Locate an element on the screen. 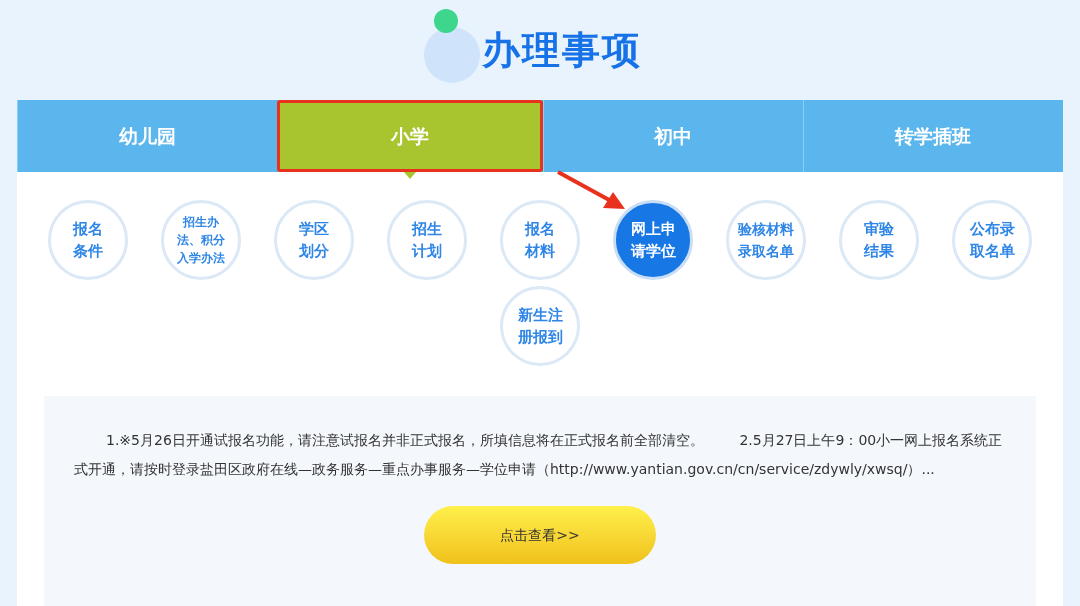 Image resolution: width=1080 pixels, height=606 pixels. annotation-arrow is located at coordinates (591, 190).